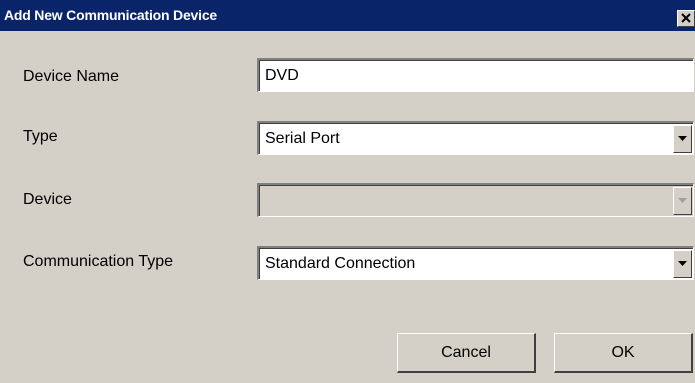 This screenshot has width=695, height=383. I want to click on type-select: Serial Port, so click(475, 138).